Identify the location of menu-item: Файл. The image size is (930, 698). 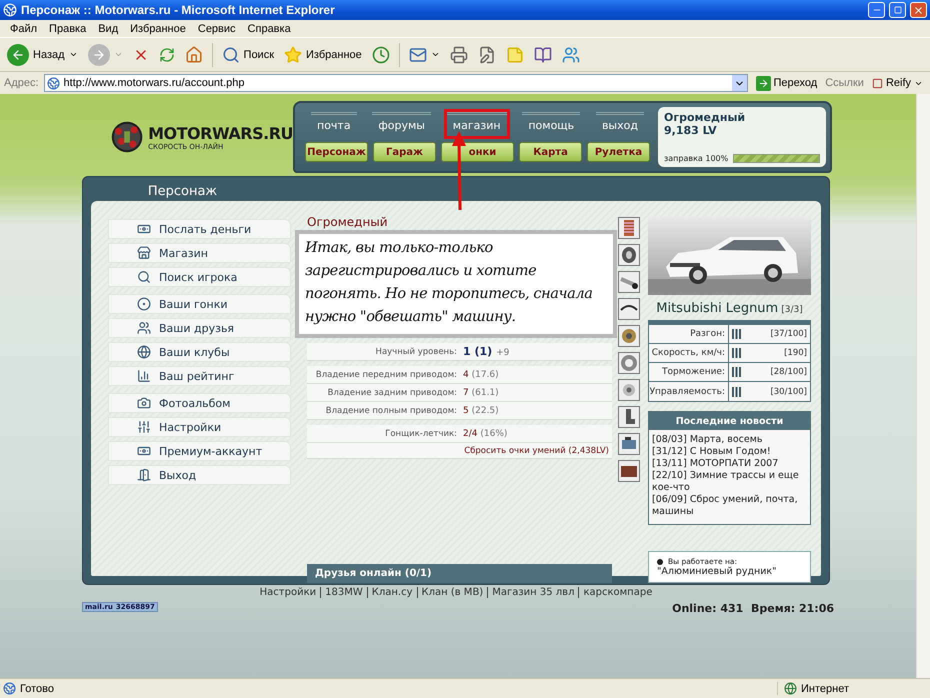
(24, 28).